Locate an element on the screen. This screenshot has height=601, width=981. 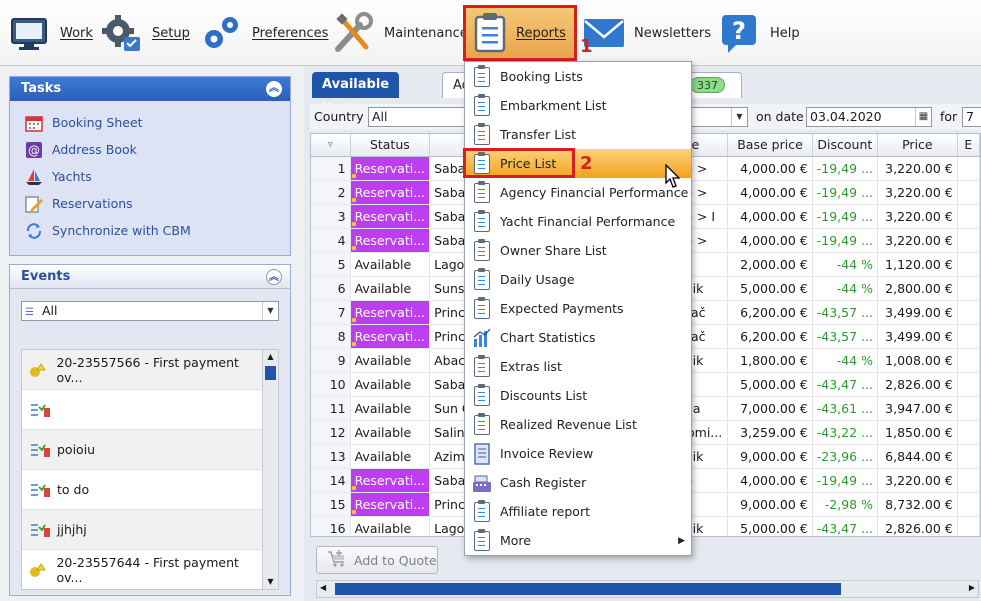
menu-item-agency-financial-performance: Agency Financial Performance is located at coordinates (578, 192).